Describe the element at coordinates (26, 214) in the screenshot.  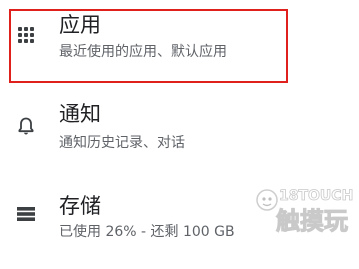
I see `storage-icon` at that location.